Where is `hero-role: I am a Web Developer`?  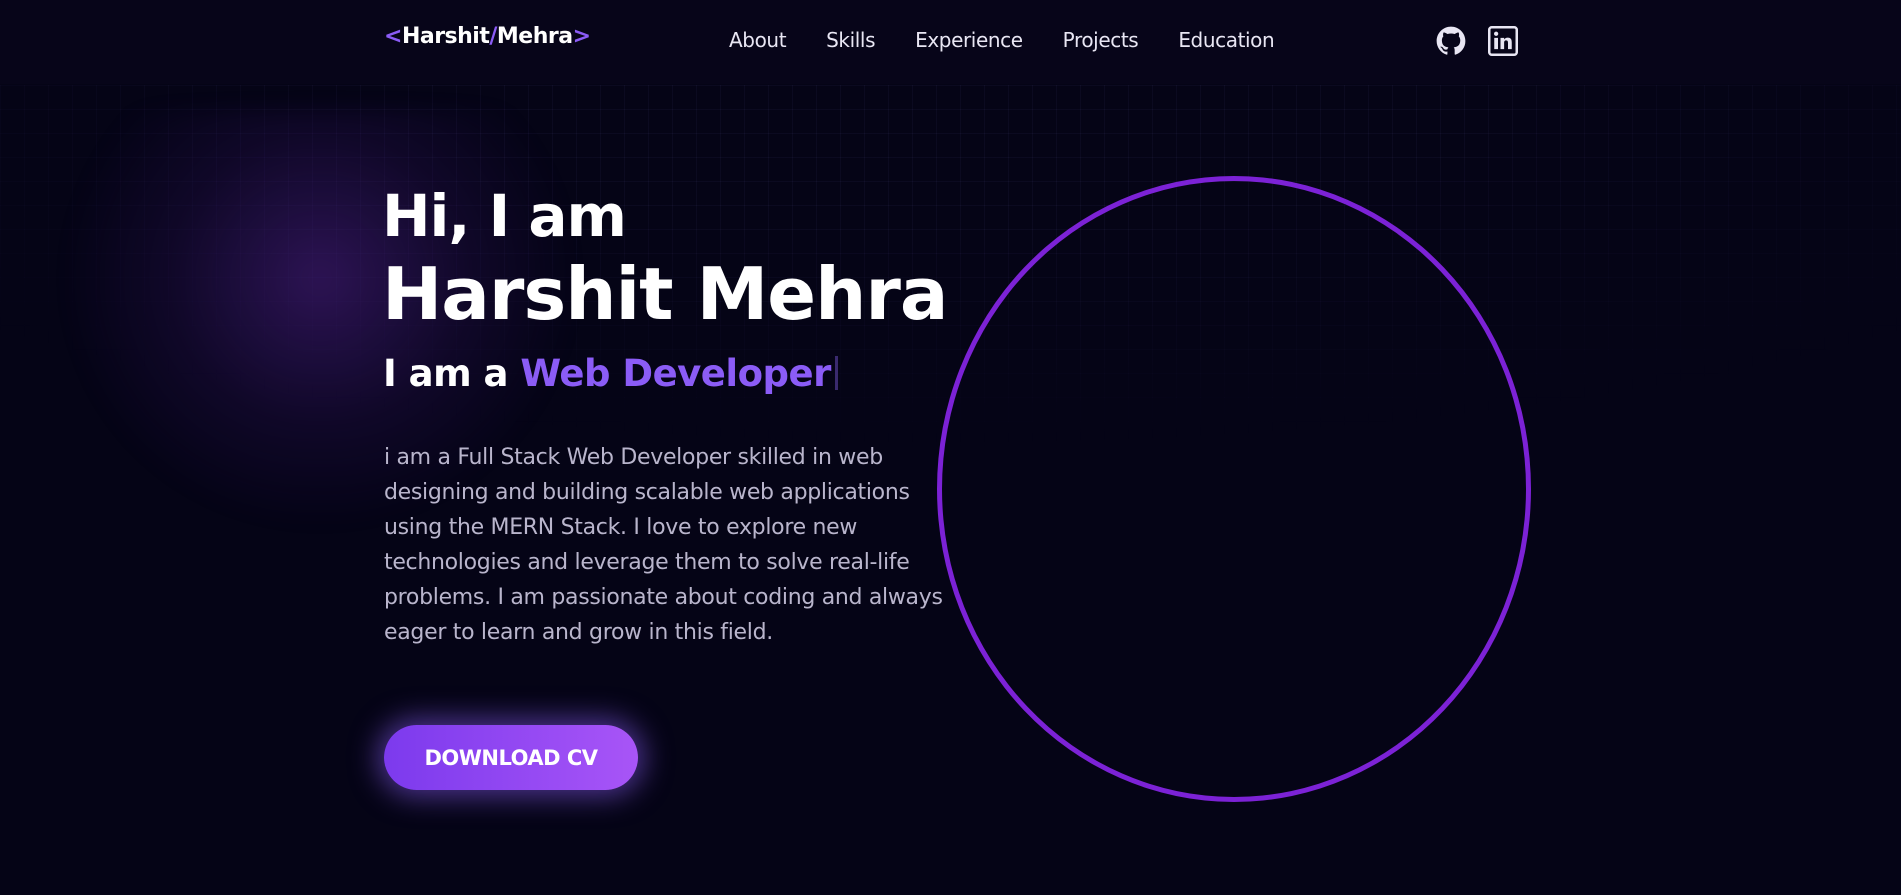
hero-role: I am a Web Developer is located at coordinates (610, 373).